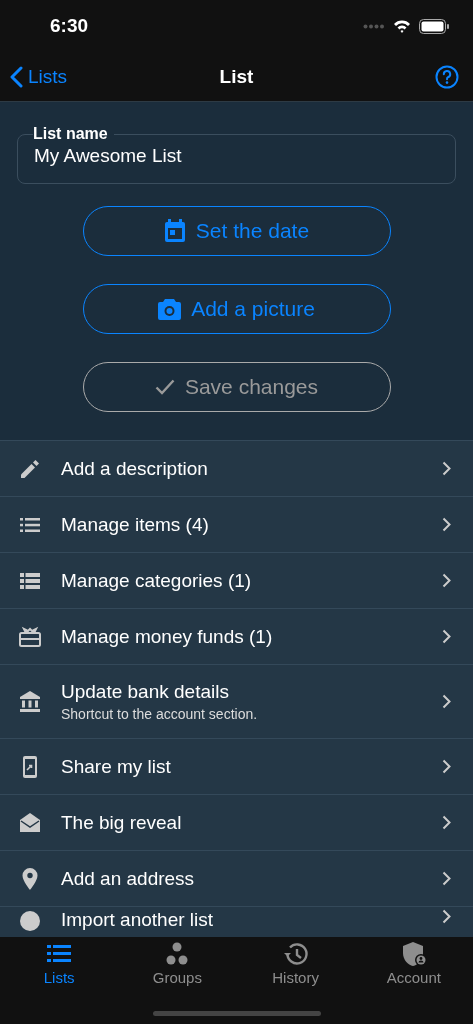  What do you see at coordinates (177, 961) in the screenshot?
I see `tab: Groups` at bounding box center [177, 961].